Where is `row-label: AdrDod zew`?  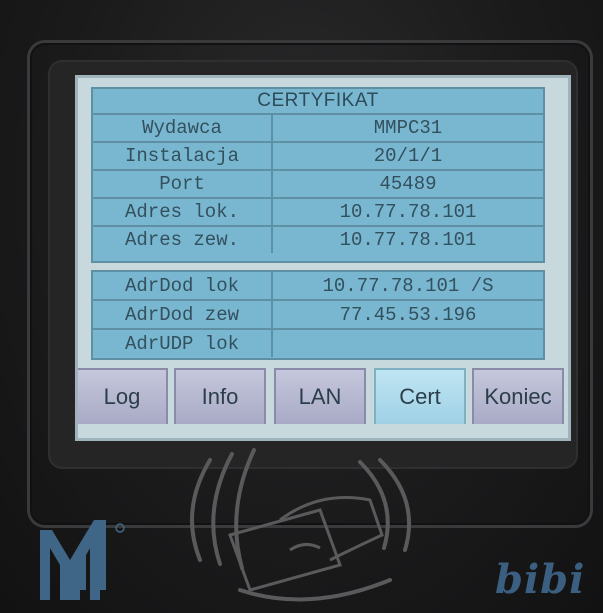
row-label: AdrDod zew is located at coordinates (183, 314).